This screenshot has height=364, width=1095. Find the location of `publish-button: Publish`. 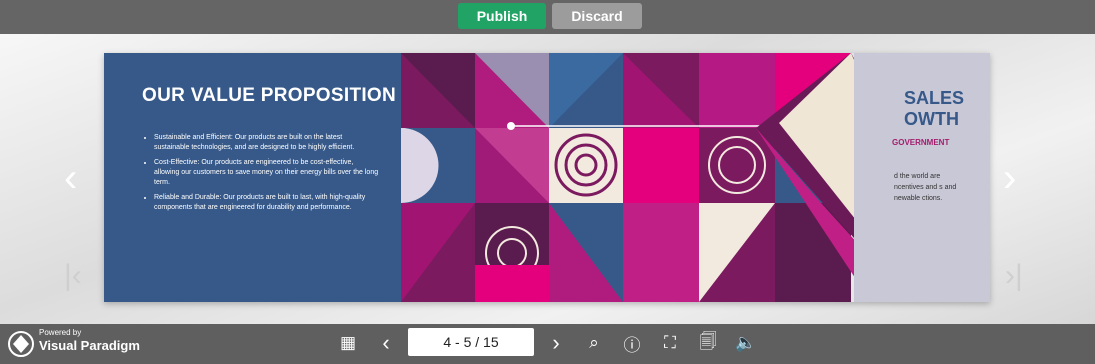

publish-button: Publish is located at coordinates (502, 16).